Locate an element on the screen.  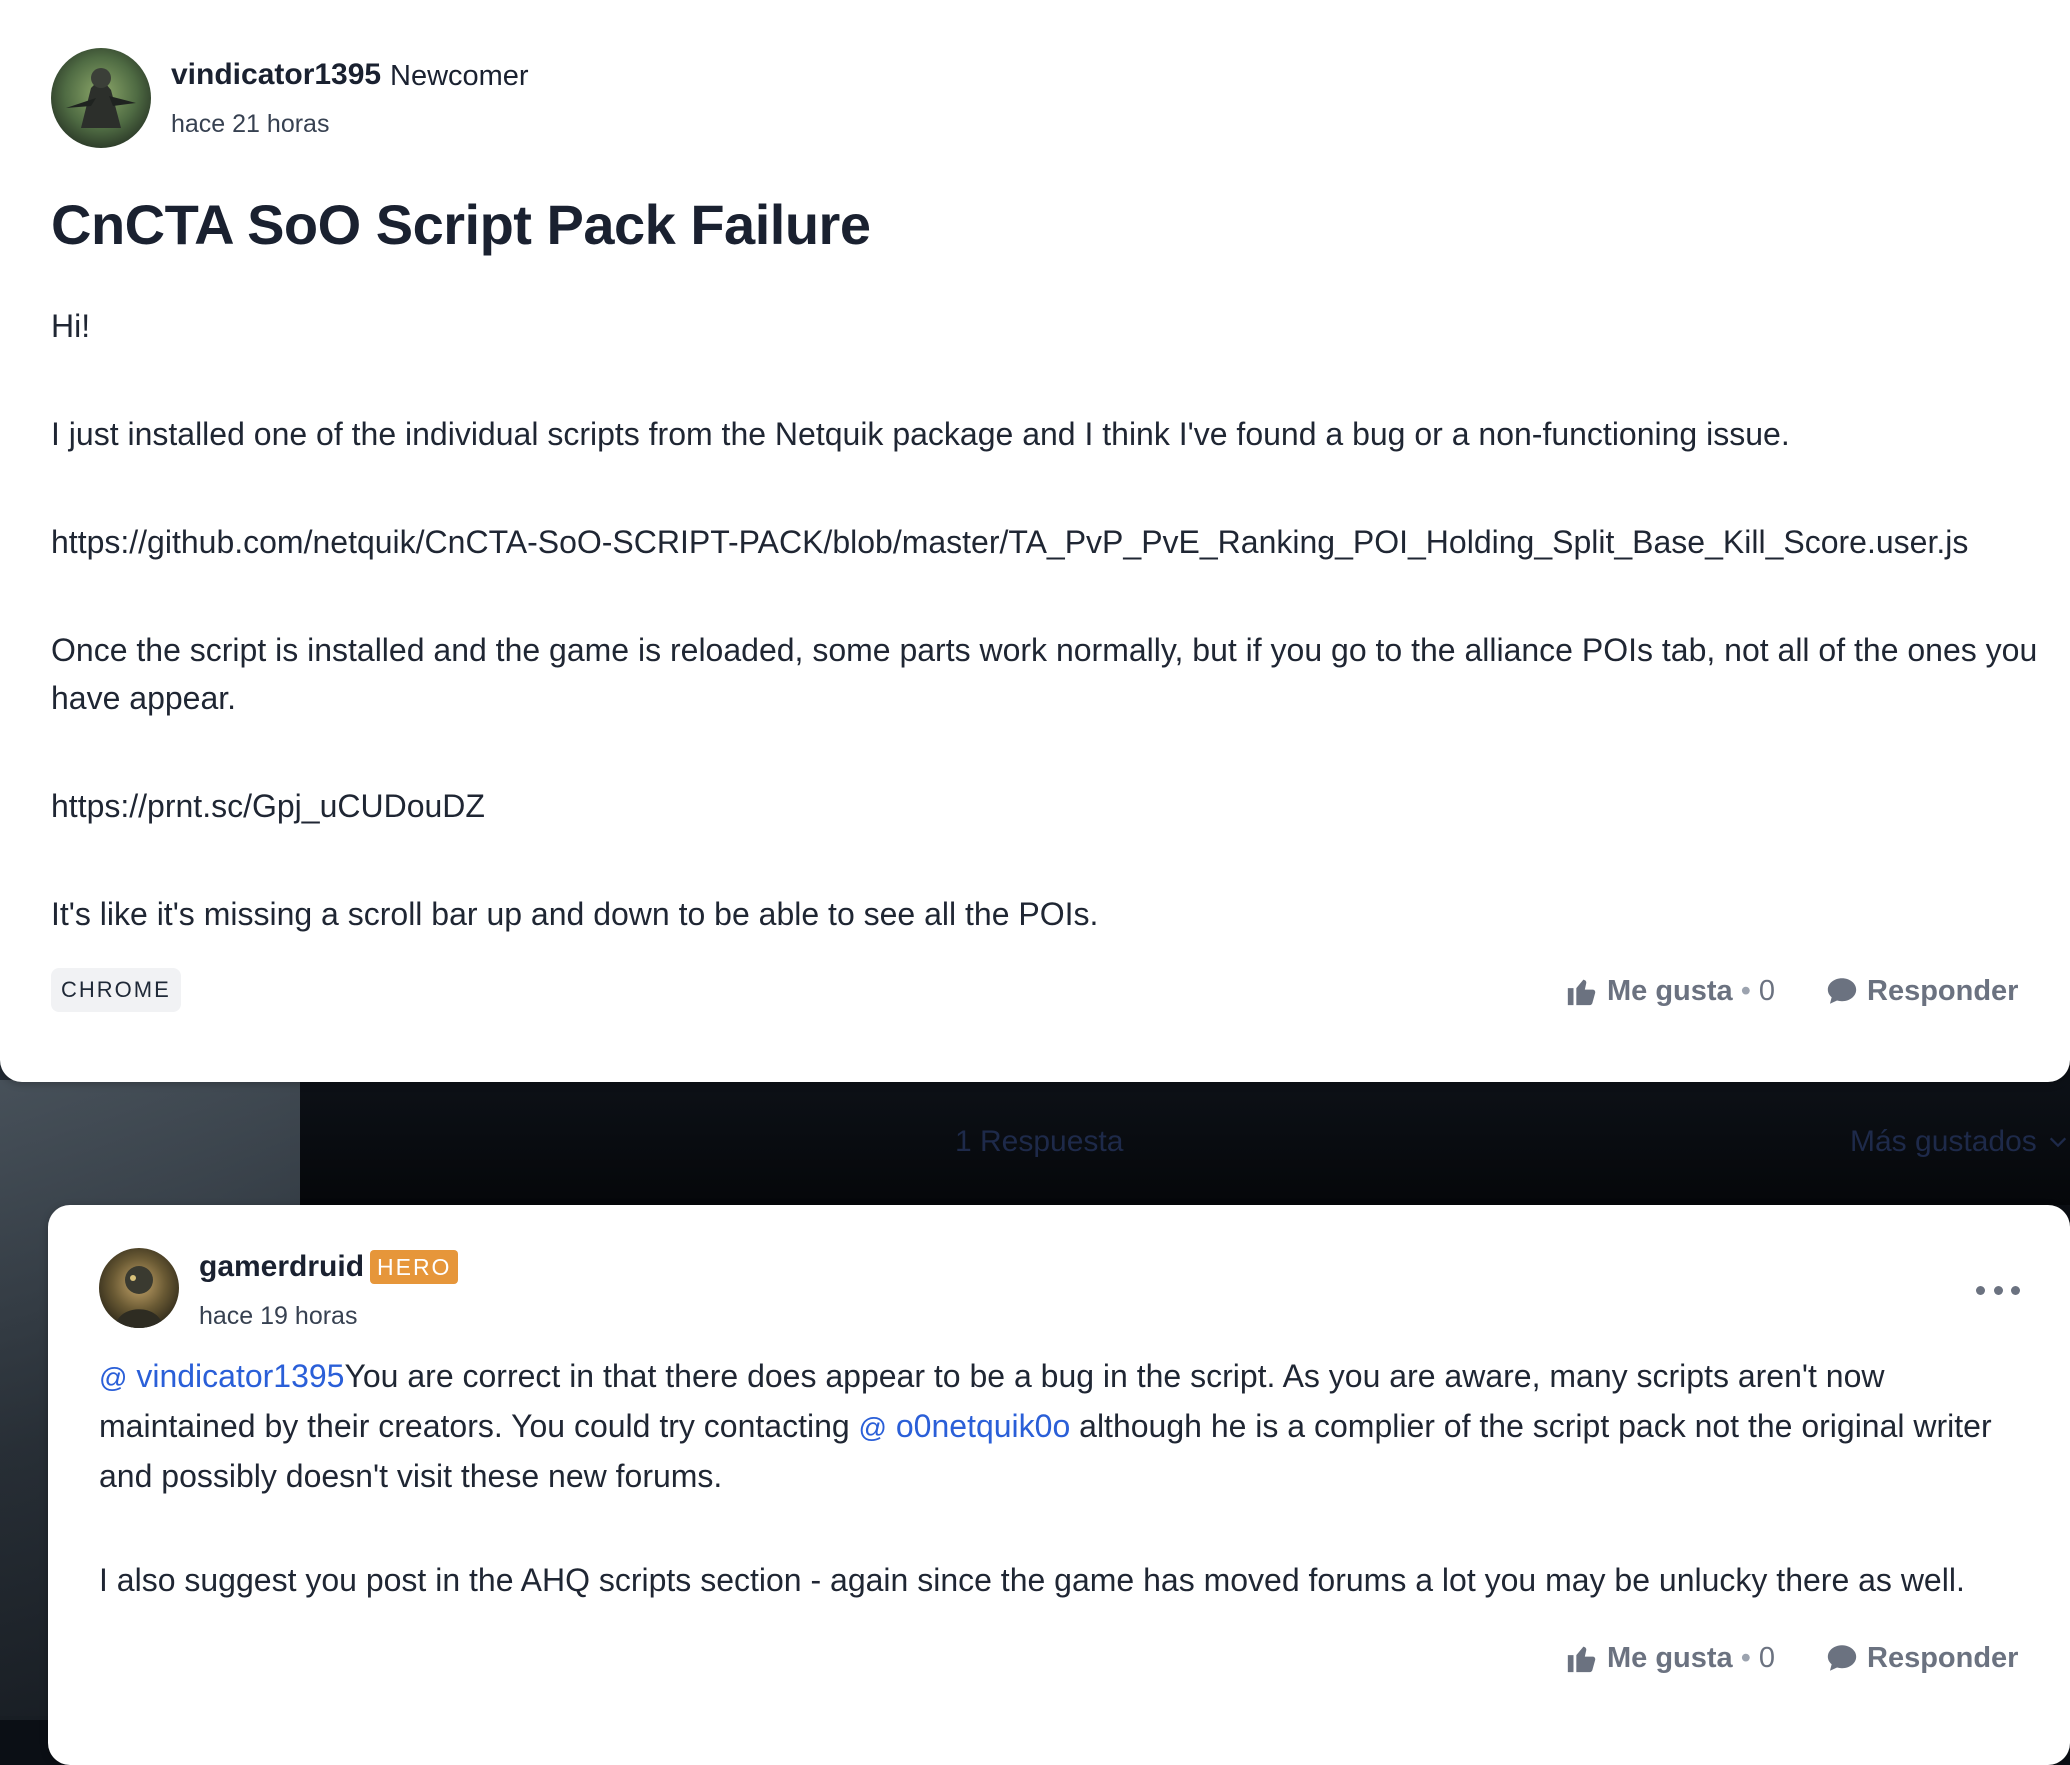
author-rank: Newcomer is located at coordinates (459, 76).